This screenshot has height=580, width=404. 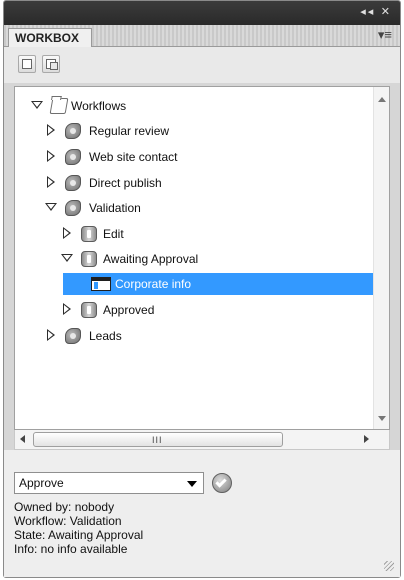 What do you see at coordinates (382, 418) in the screenshot?
I see `scroll-down-icon` at bounding box center [382, 418].